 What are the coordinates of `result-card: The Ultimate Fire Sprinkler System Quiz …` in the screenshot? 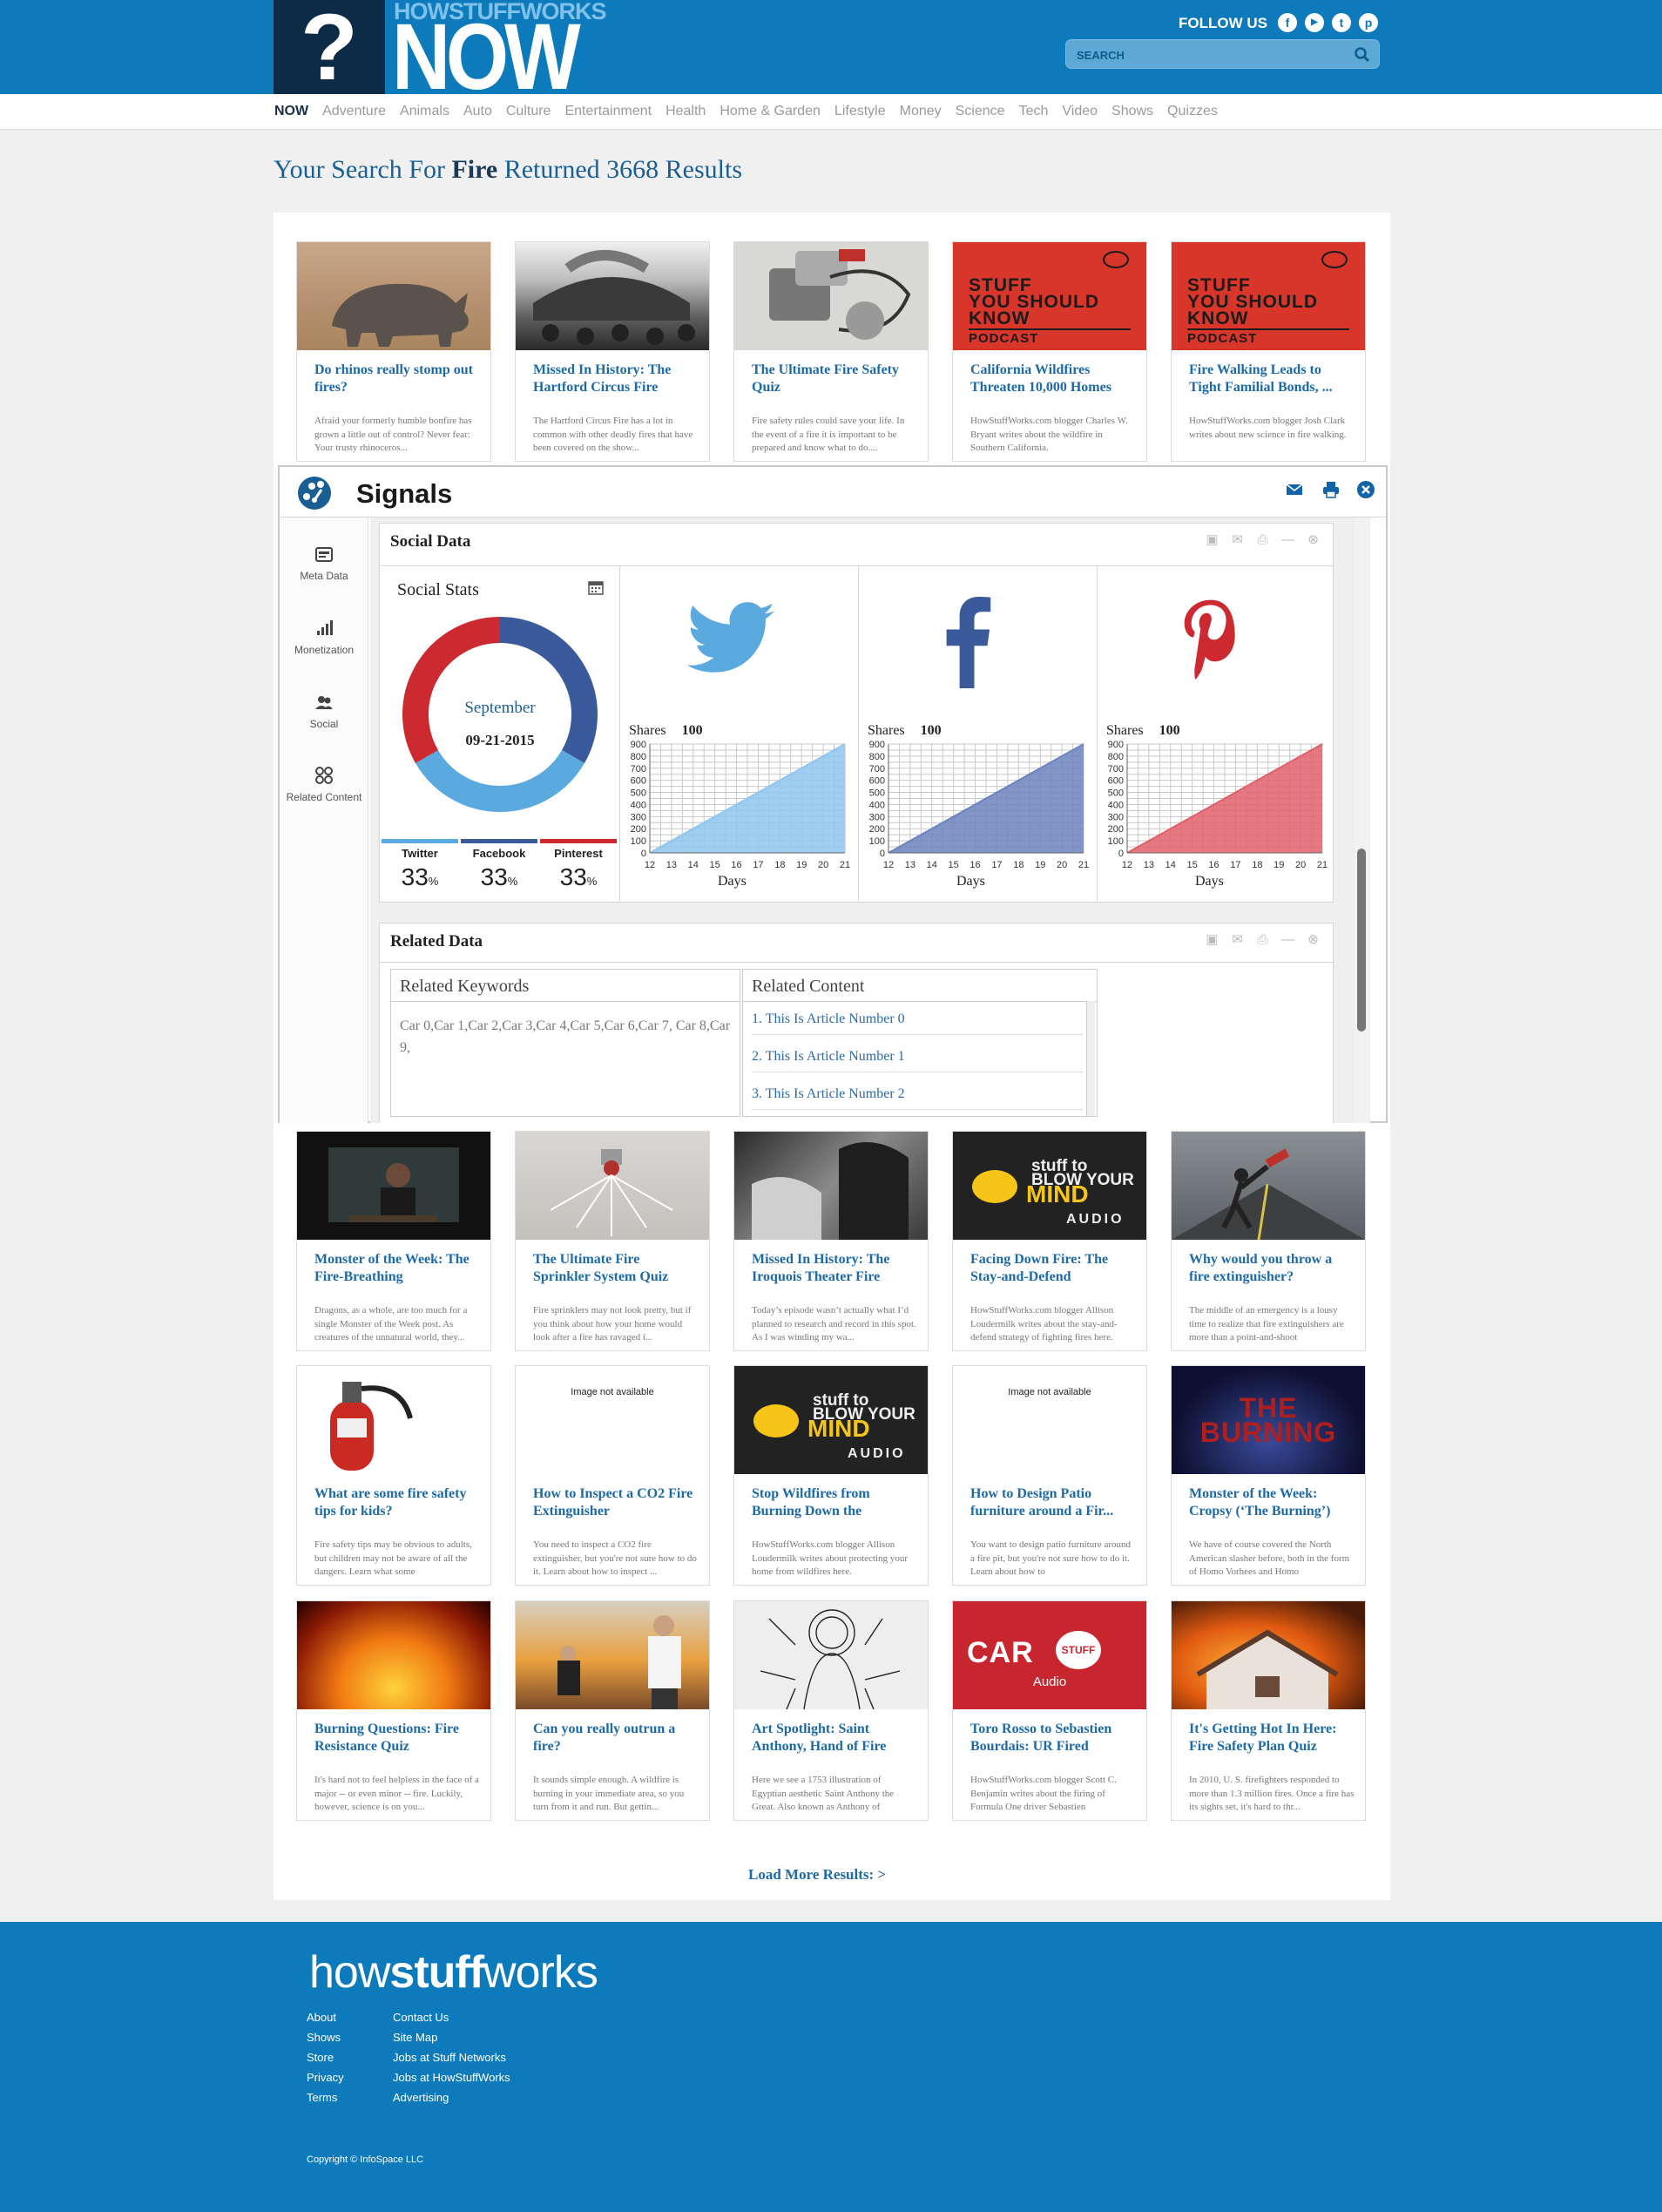 It's located at (613, 1241).